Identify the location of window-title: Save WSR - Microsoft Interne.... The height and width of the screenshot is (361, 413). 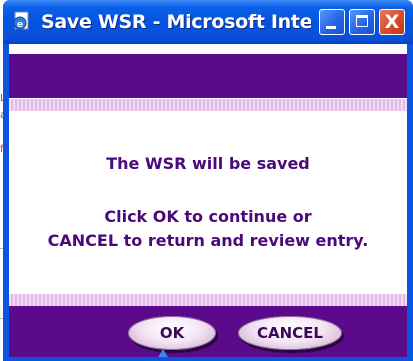
(176, 22).